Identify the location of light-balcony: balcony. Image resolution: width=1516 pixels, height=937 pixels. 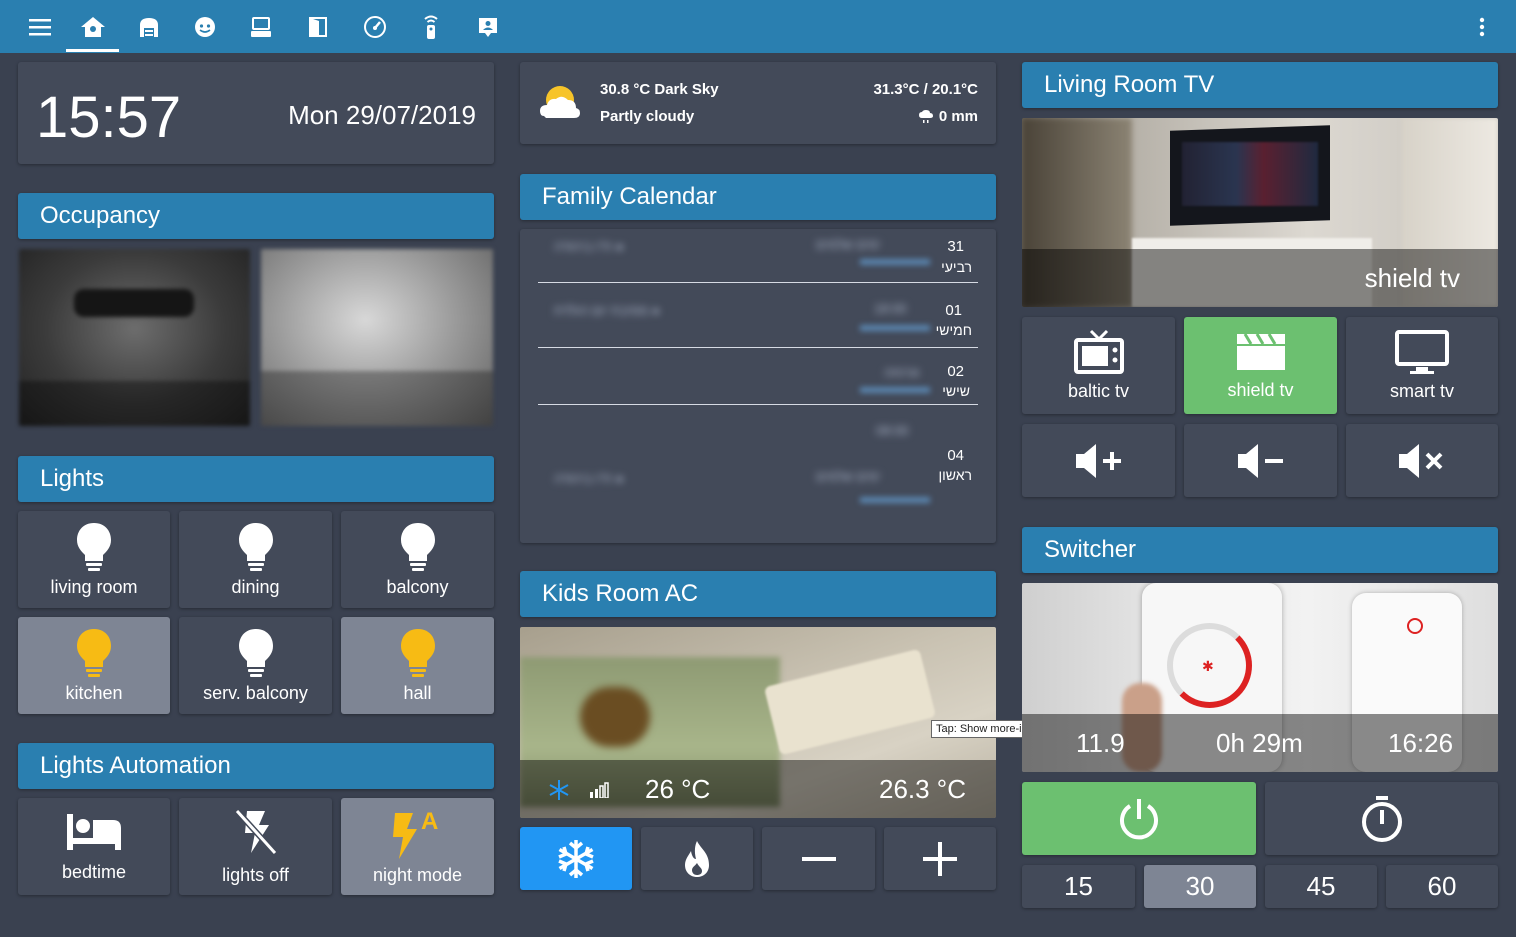
(417, 559).